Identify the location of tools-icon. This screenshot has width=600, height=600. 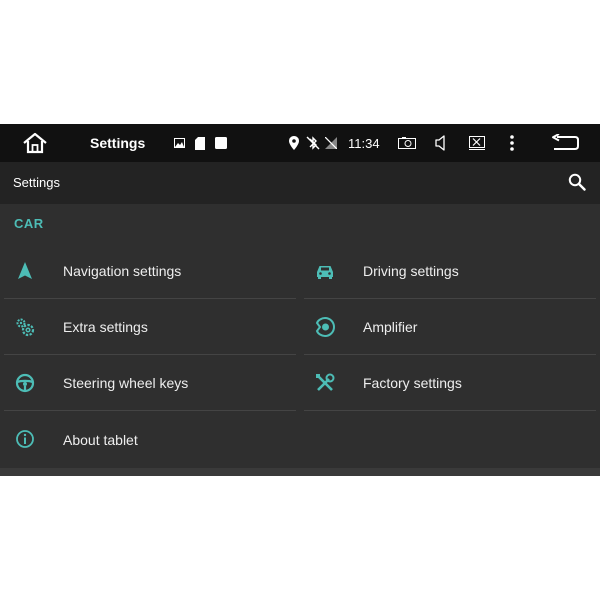
(325, 383).